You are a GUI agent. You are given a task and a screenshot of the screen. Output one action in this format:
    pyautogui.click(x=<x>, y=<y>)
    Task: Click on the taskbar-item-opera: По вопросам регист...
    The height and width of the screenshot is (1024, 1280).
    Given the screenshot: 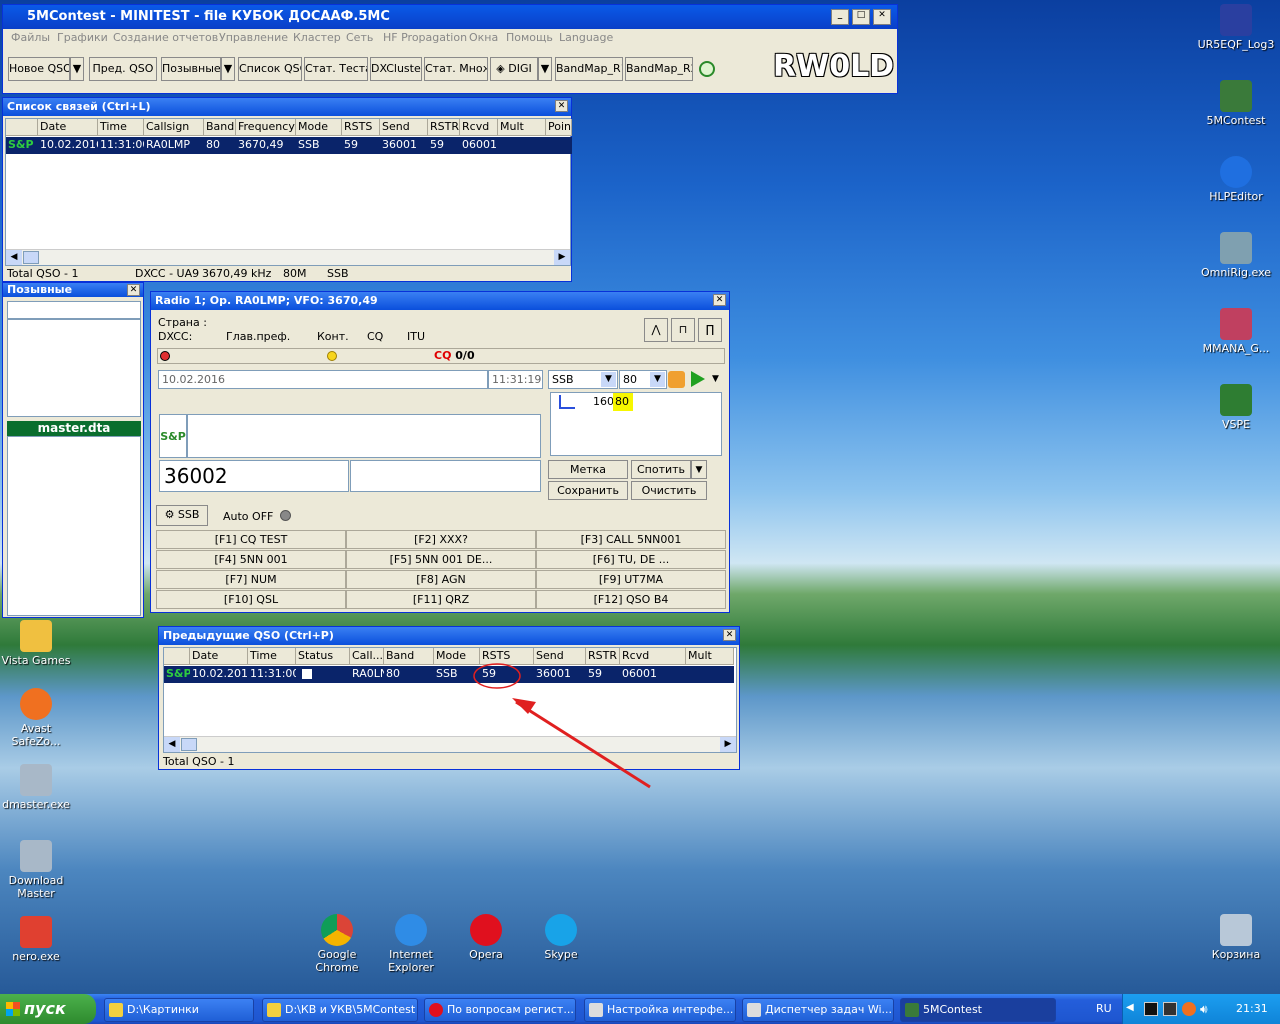 What is the action you would take?
    pyautogui.click(x=500, y=1010)
    